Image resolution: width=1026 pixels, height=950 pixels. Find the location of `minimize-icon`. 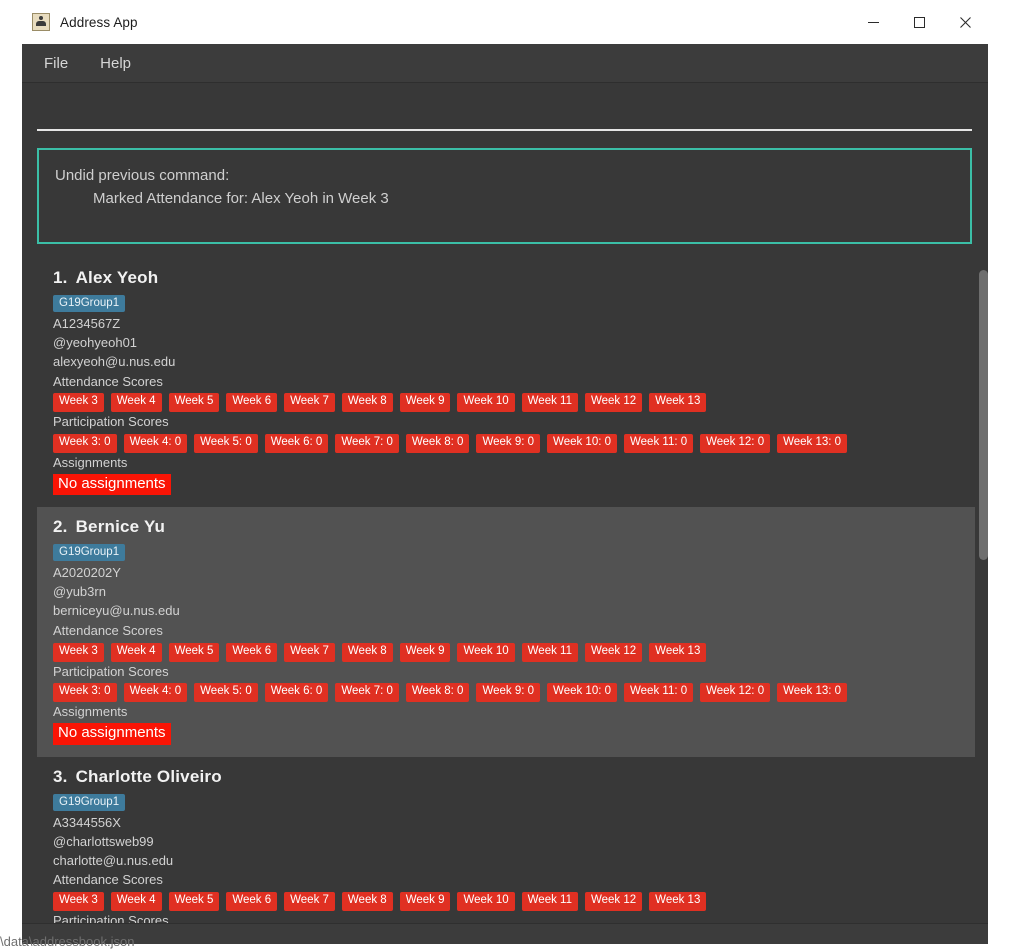

minimize-icon is located at coordinates (873, 22).